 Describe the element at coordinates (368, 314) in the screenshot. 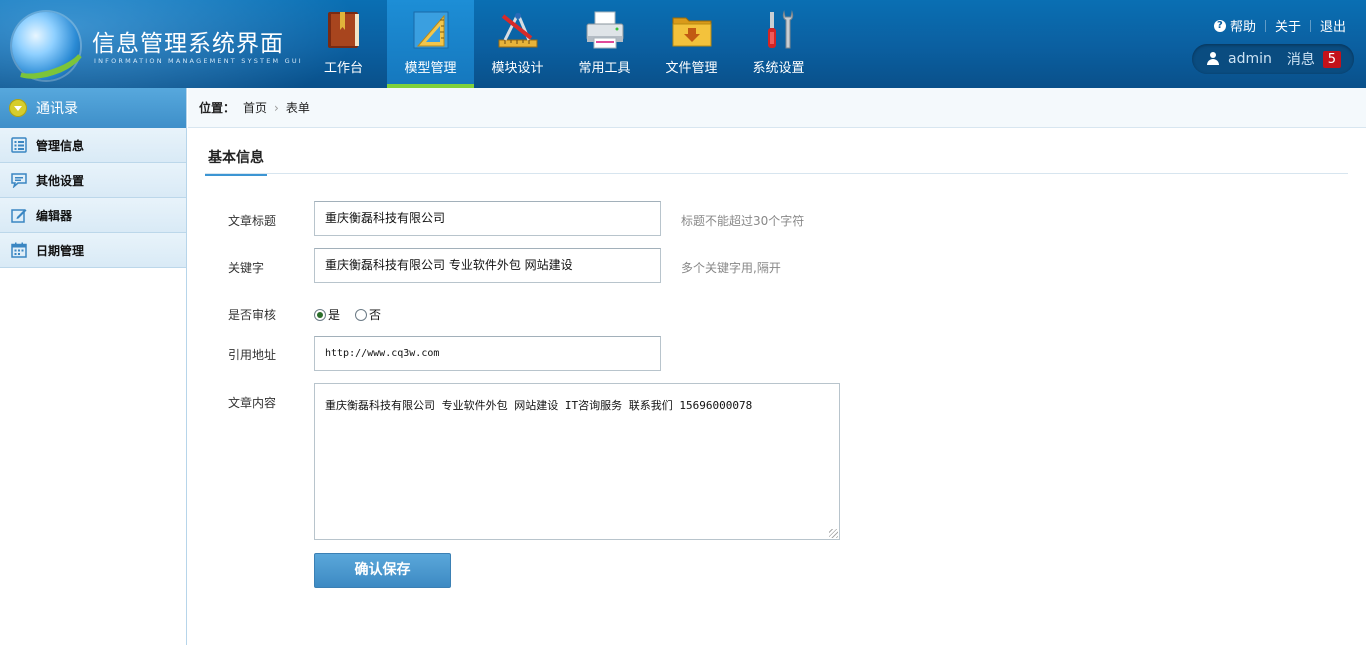

I see `review-no-radio: 否` at that location.